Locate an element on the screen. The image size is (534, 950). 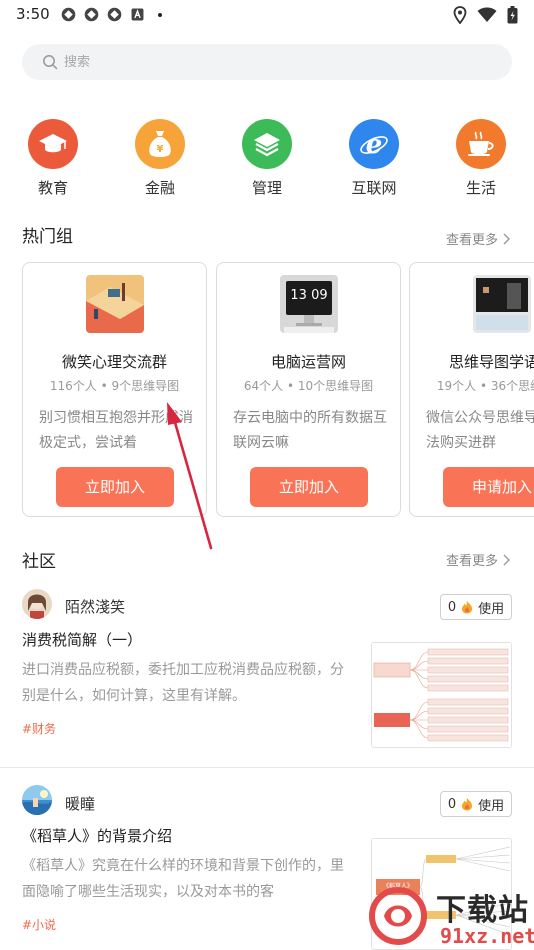
post-author: 陌然淺笑 is located at coordinates (95, 606).